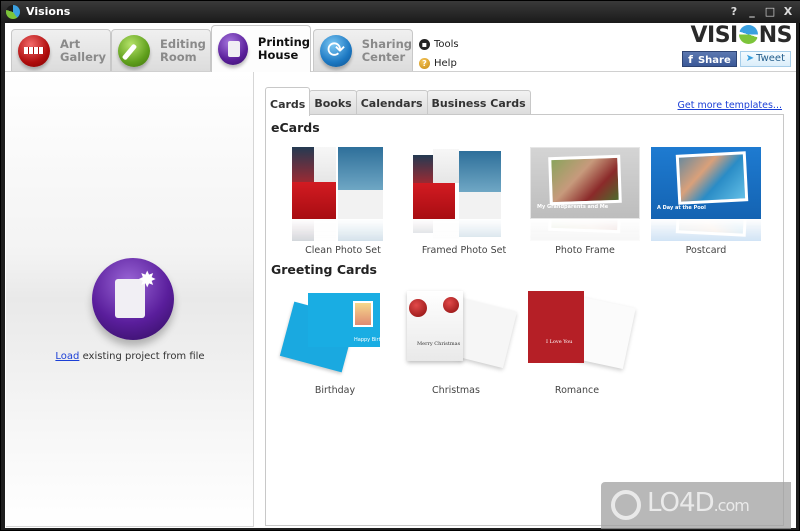  Describe the element at coordinates (770, 58) in the screenshot. I see `tweet-label: Tweet` at that location.